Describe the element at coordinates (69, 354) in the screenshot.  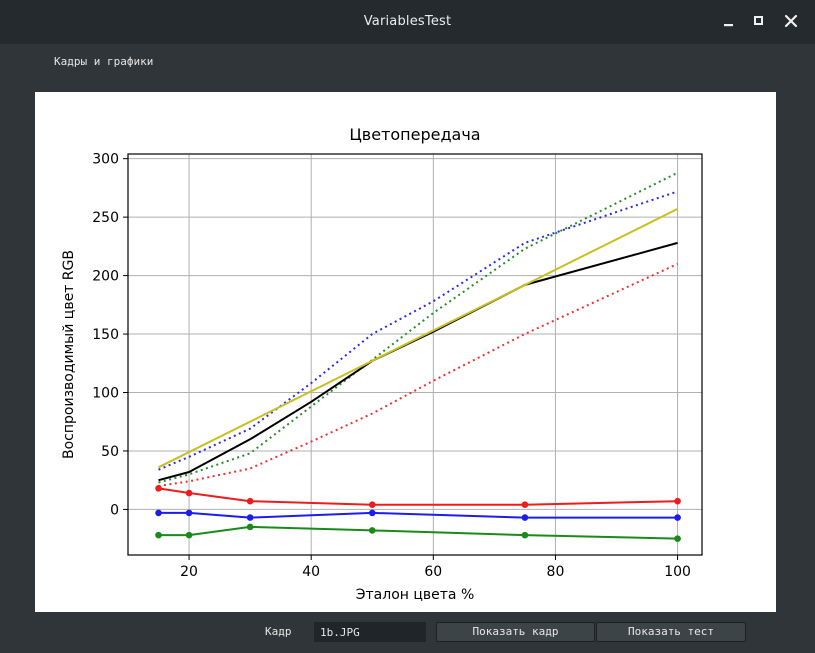
I see `y-axis-label: Воспроизводимый цвет RGB` at that location.